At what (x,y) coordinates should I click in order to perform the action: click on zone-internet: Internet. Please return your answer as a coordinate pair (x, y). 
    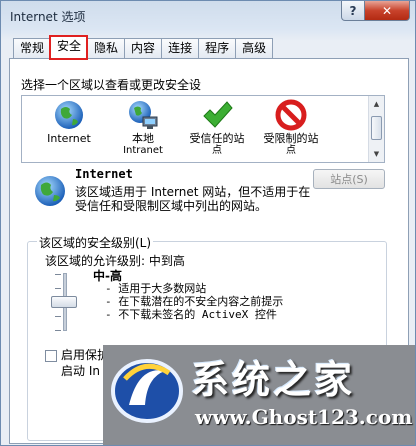
    Looking at the image, I should click on (69, 122).